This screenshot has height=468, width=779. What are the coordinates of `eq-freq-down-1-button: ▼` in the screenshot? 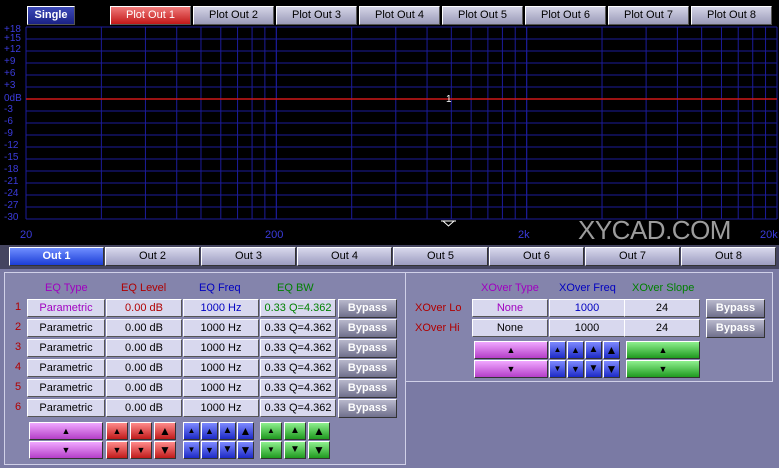 It's located at (191, 450).